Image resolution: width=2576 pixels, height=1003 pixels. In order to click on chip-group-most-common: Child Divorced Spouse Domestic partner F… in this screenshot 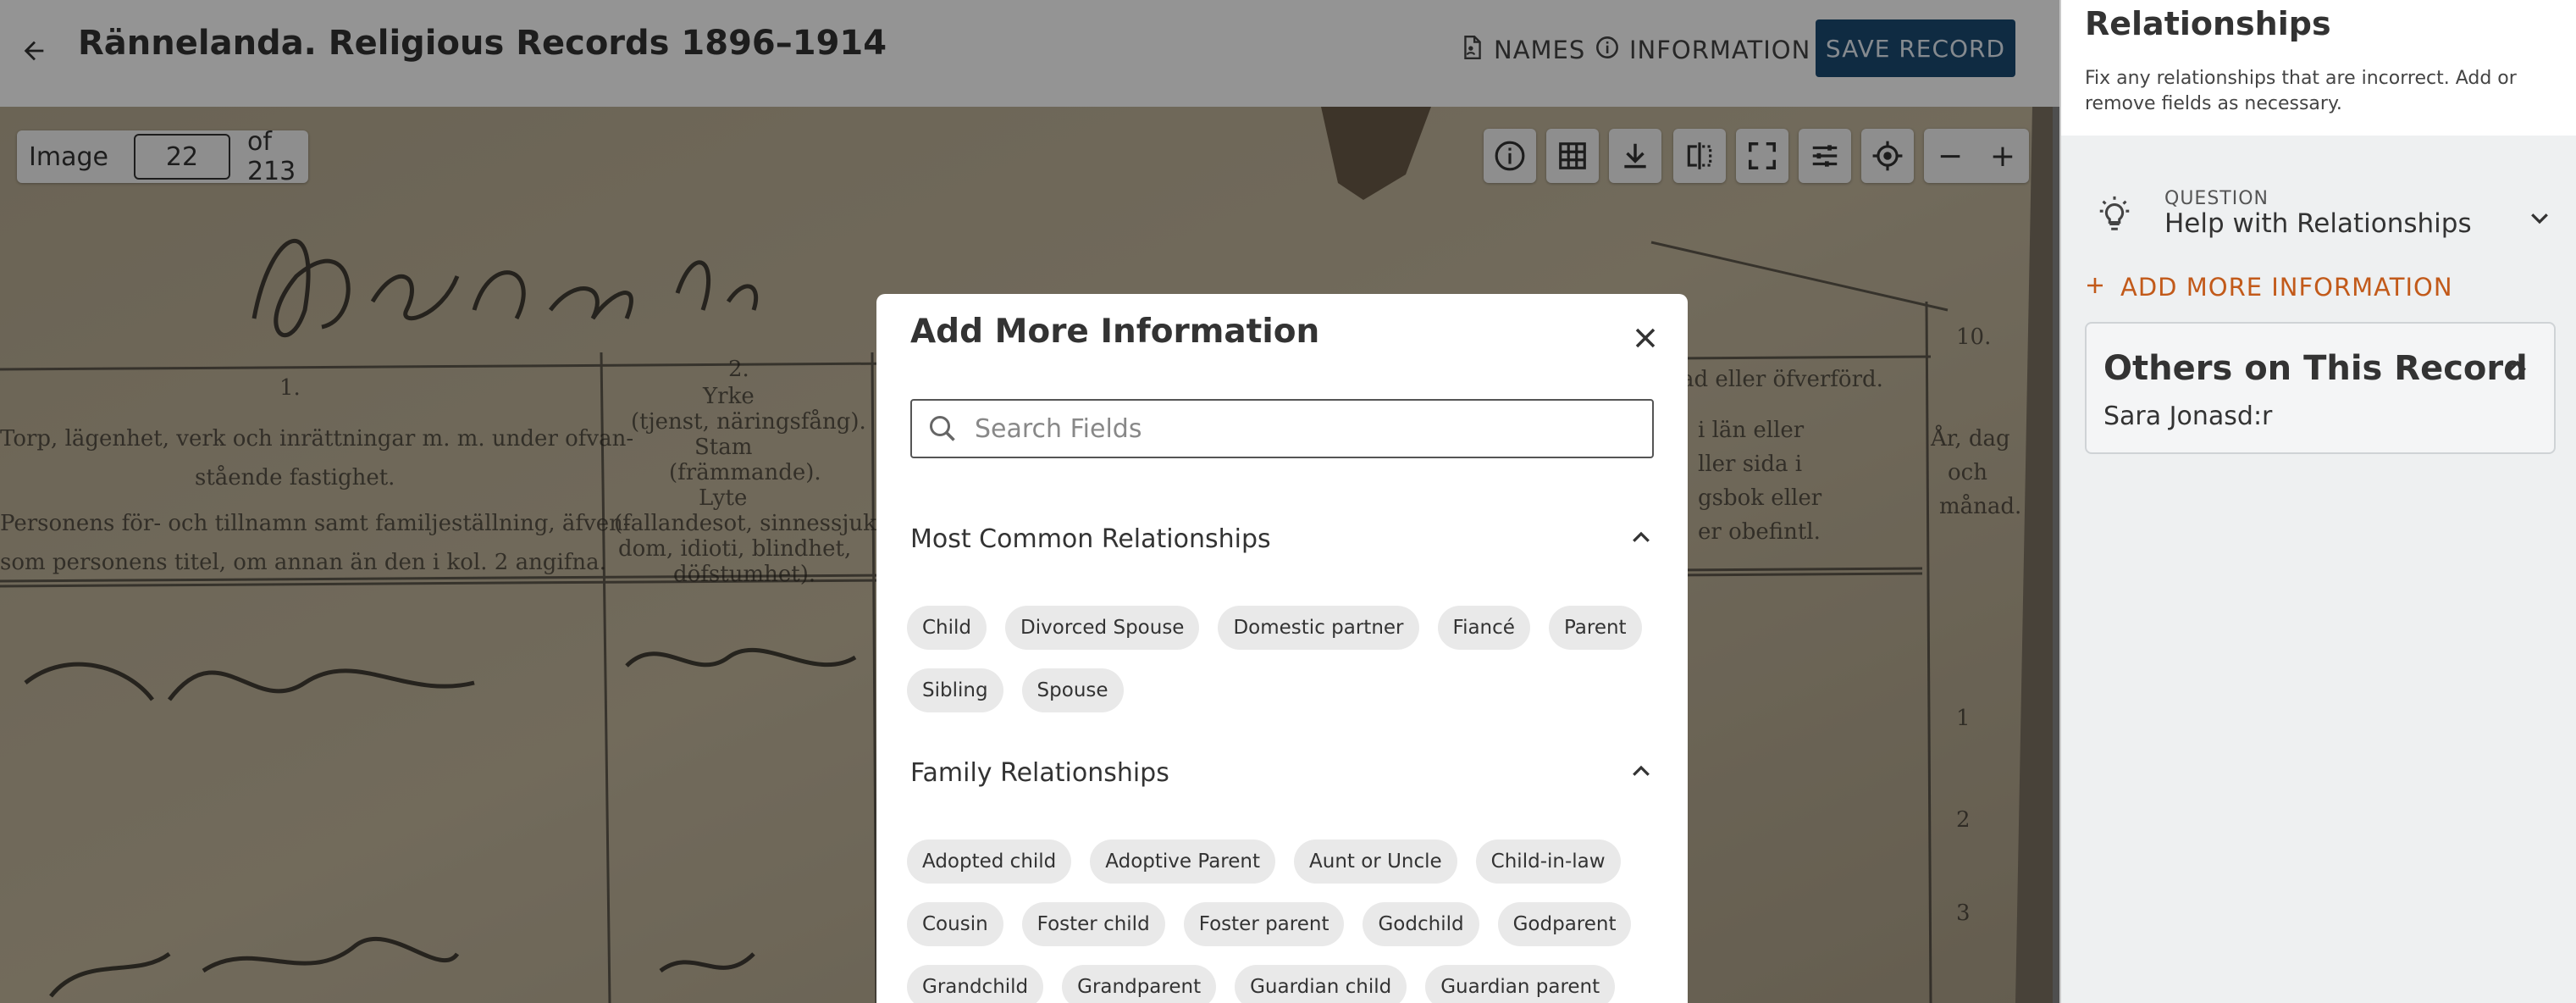, I will do `click(1284, 659)`.